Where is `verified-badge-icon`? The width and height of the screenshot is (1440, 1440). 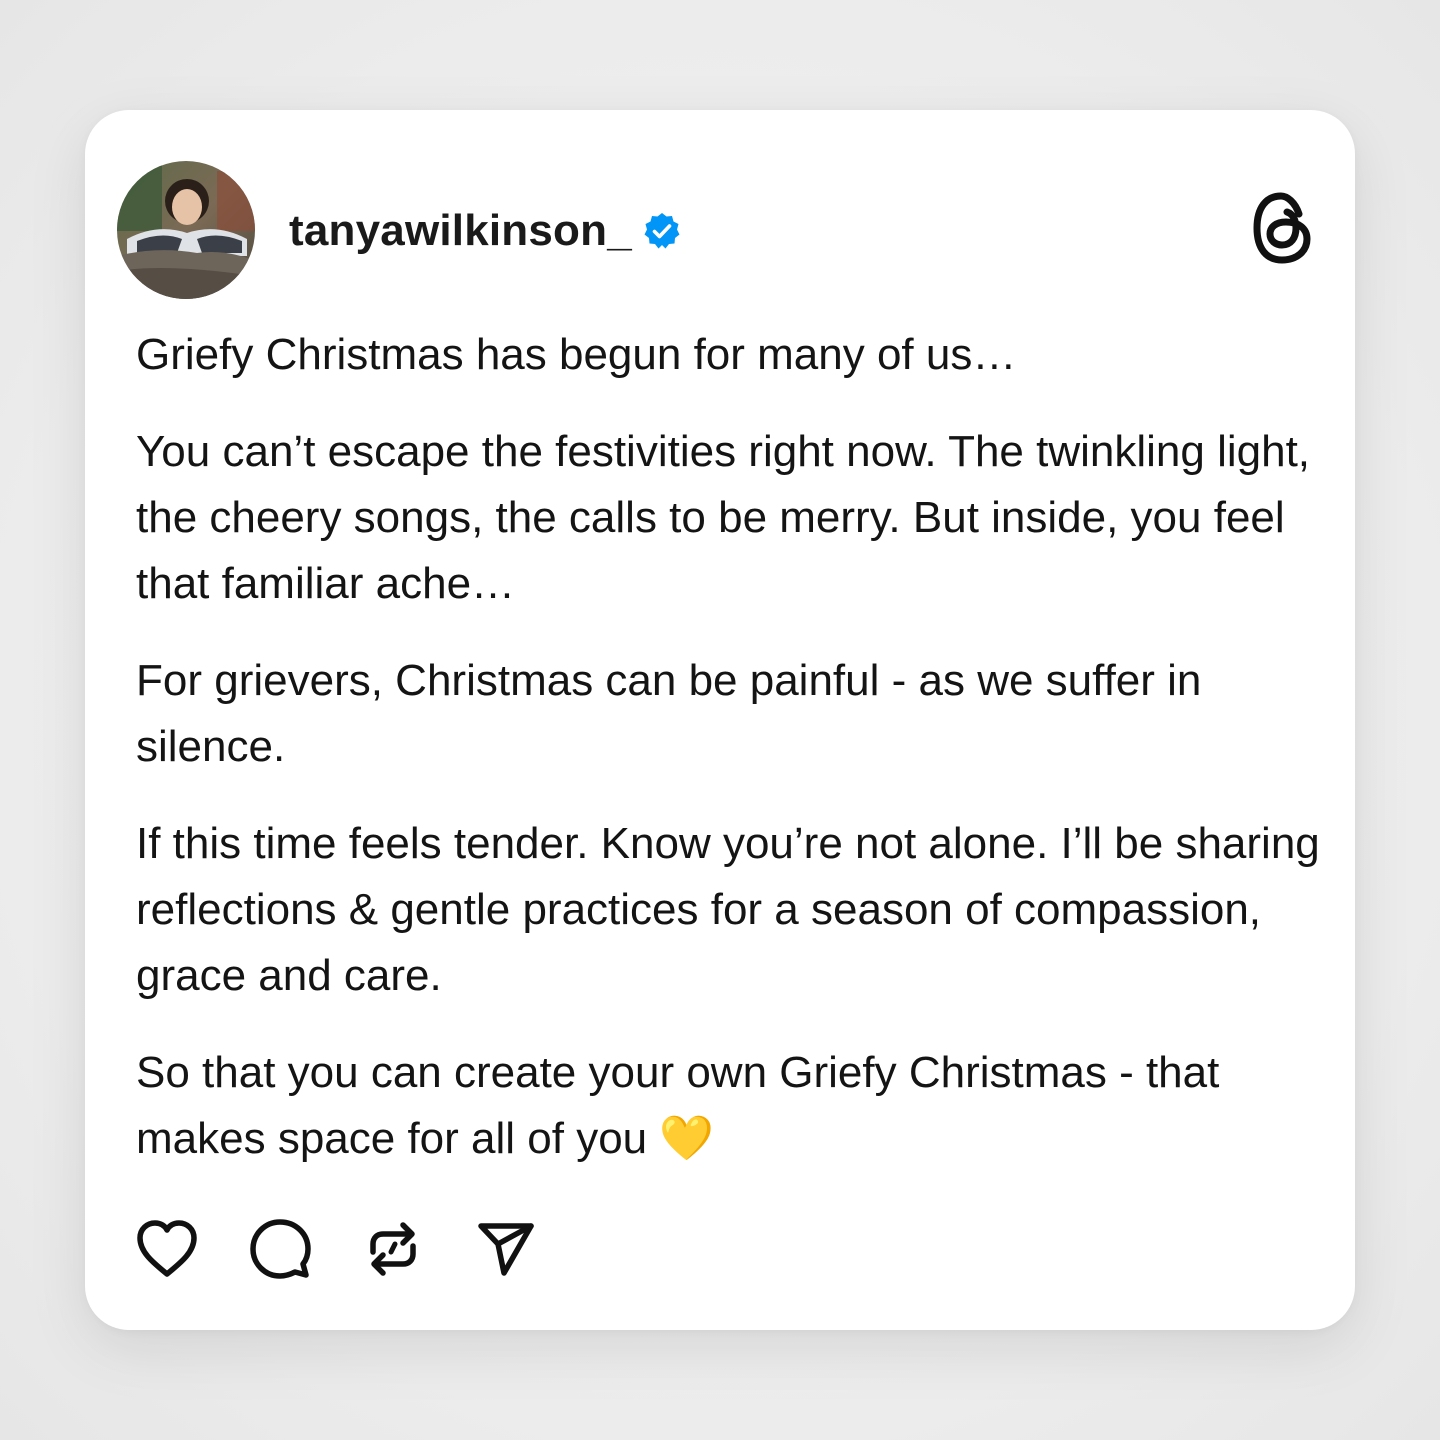 verified-badge-icon is located at coordinates (662, 231).